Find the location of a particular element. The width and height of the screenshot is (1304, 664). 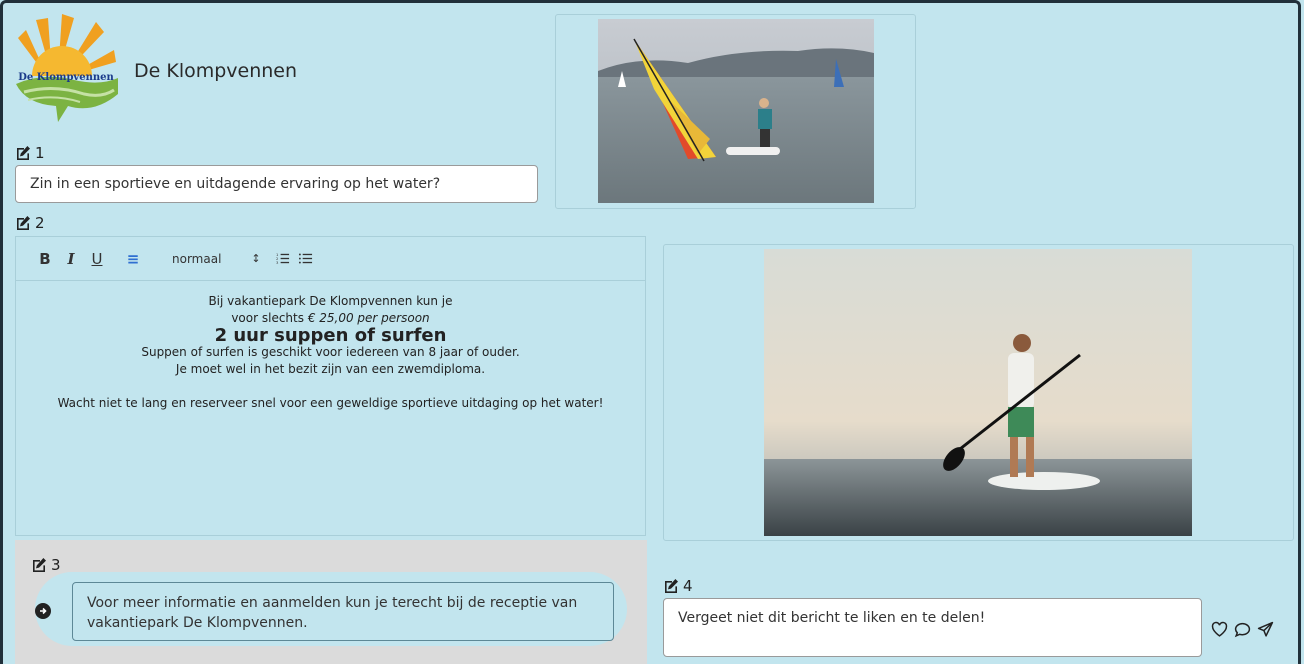

align-center-button: ≡ is located at coordinates (133, 259).